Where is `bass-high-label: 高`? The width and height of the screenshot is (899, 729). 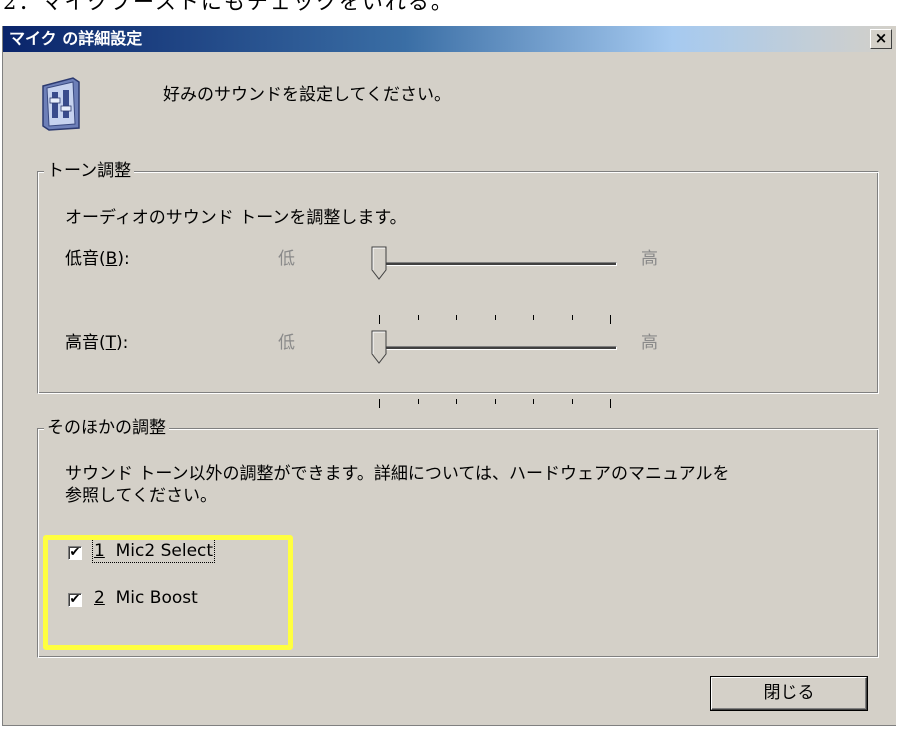 bass-high-label: 高 is located at coordinates (649, 259).